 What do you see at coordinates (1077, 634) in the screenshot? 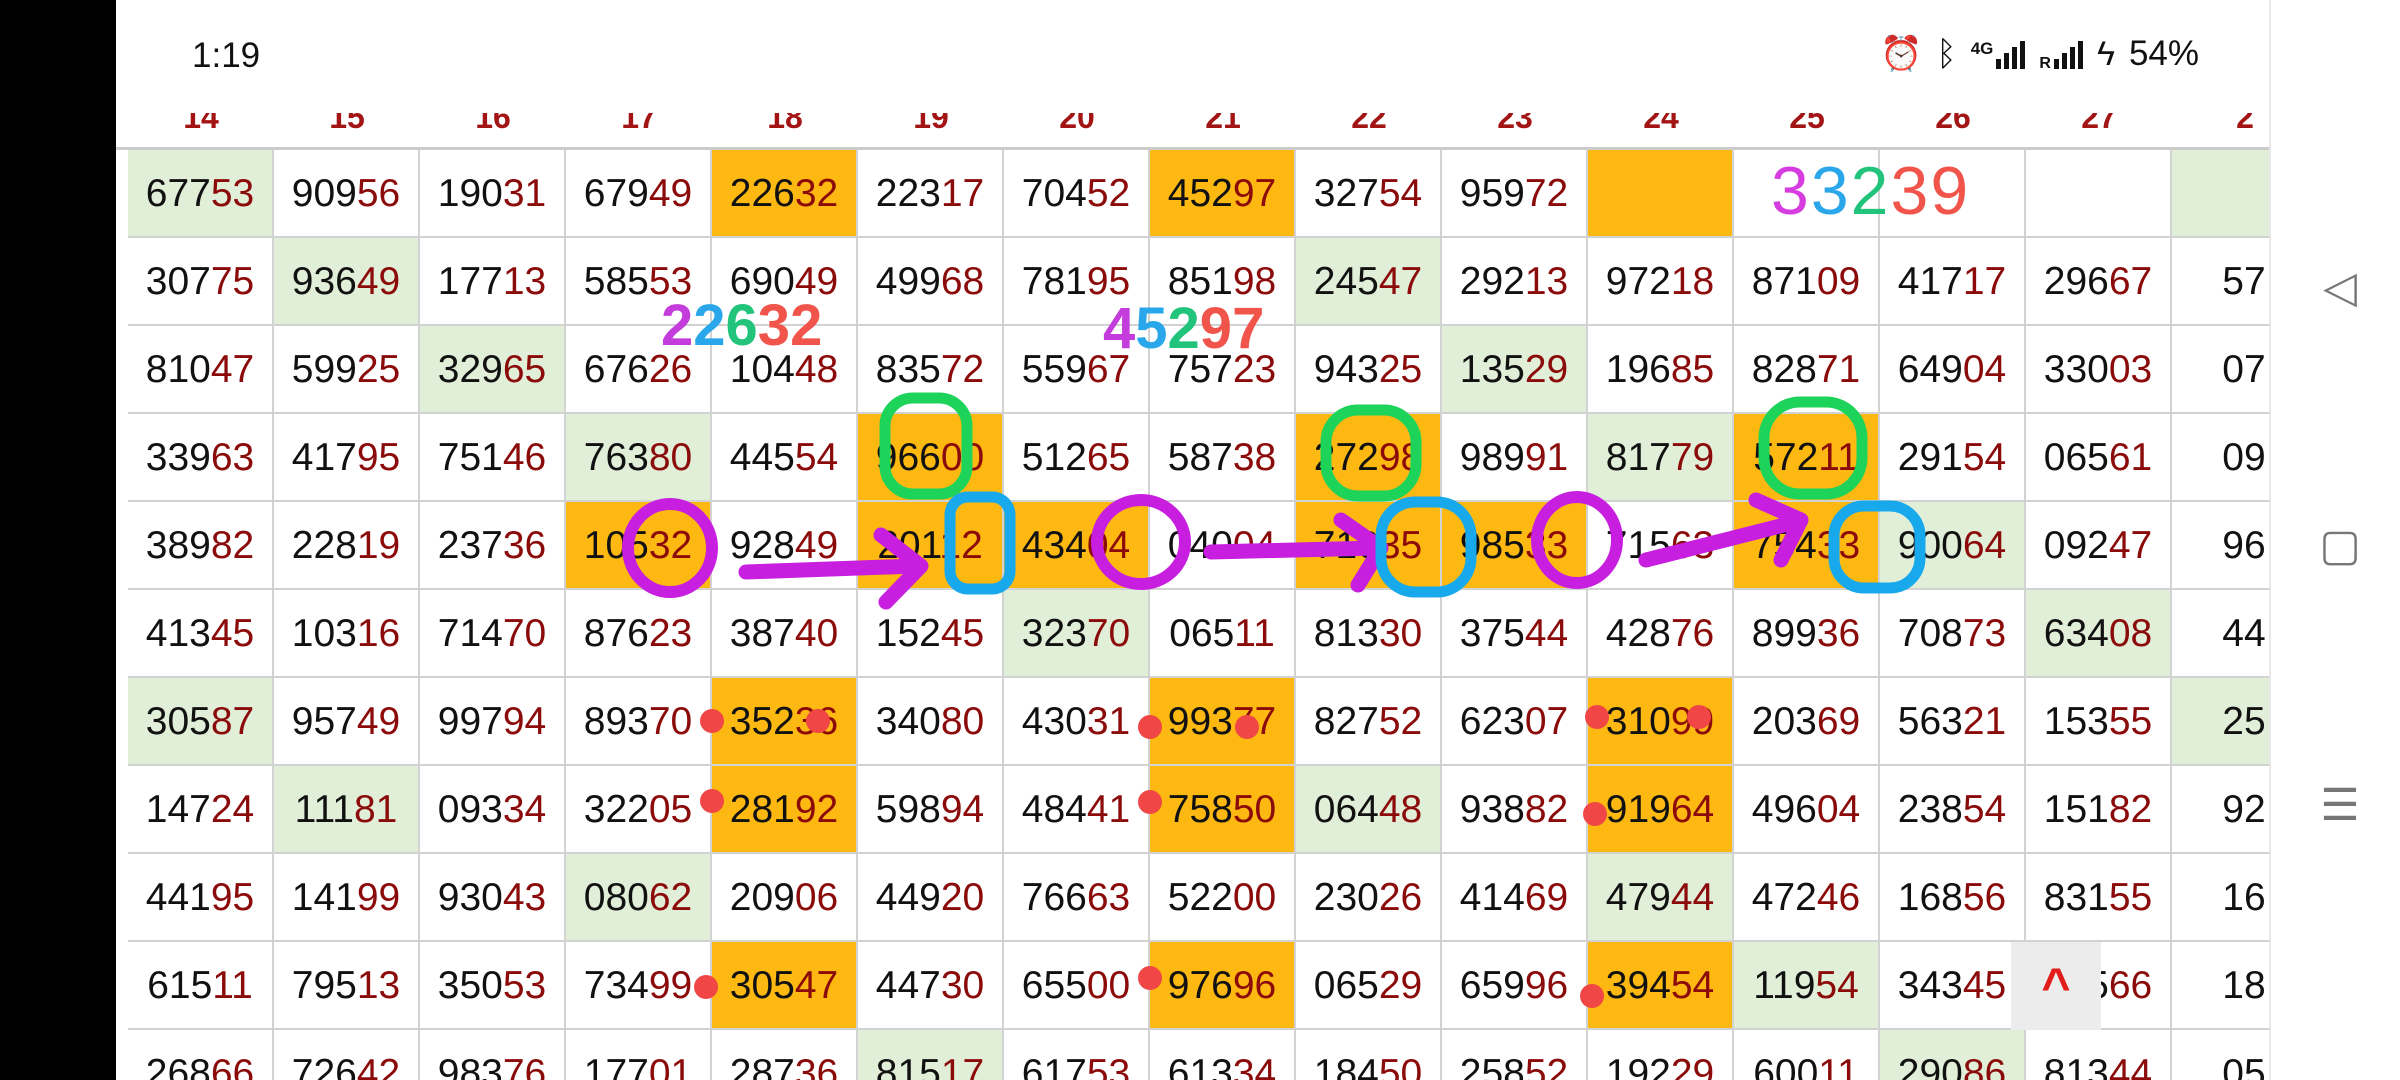
I see `number-cell: 32370` at bounding box center [1077, 634].